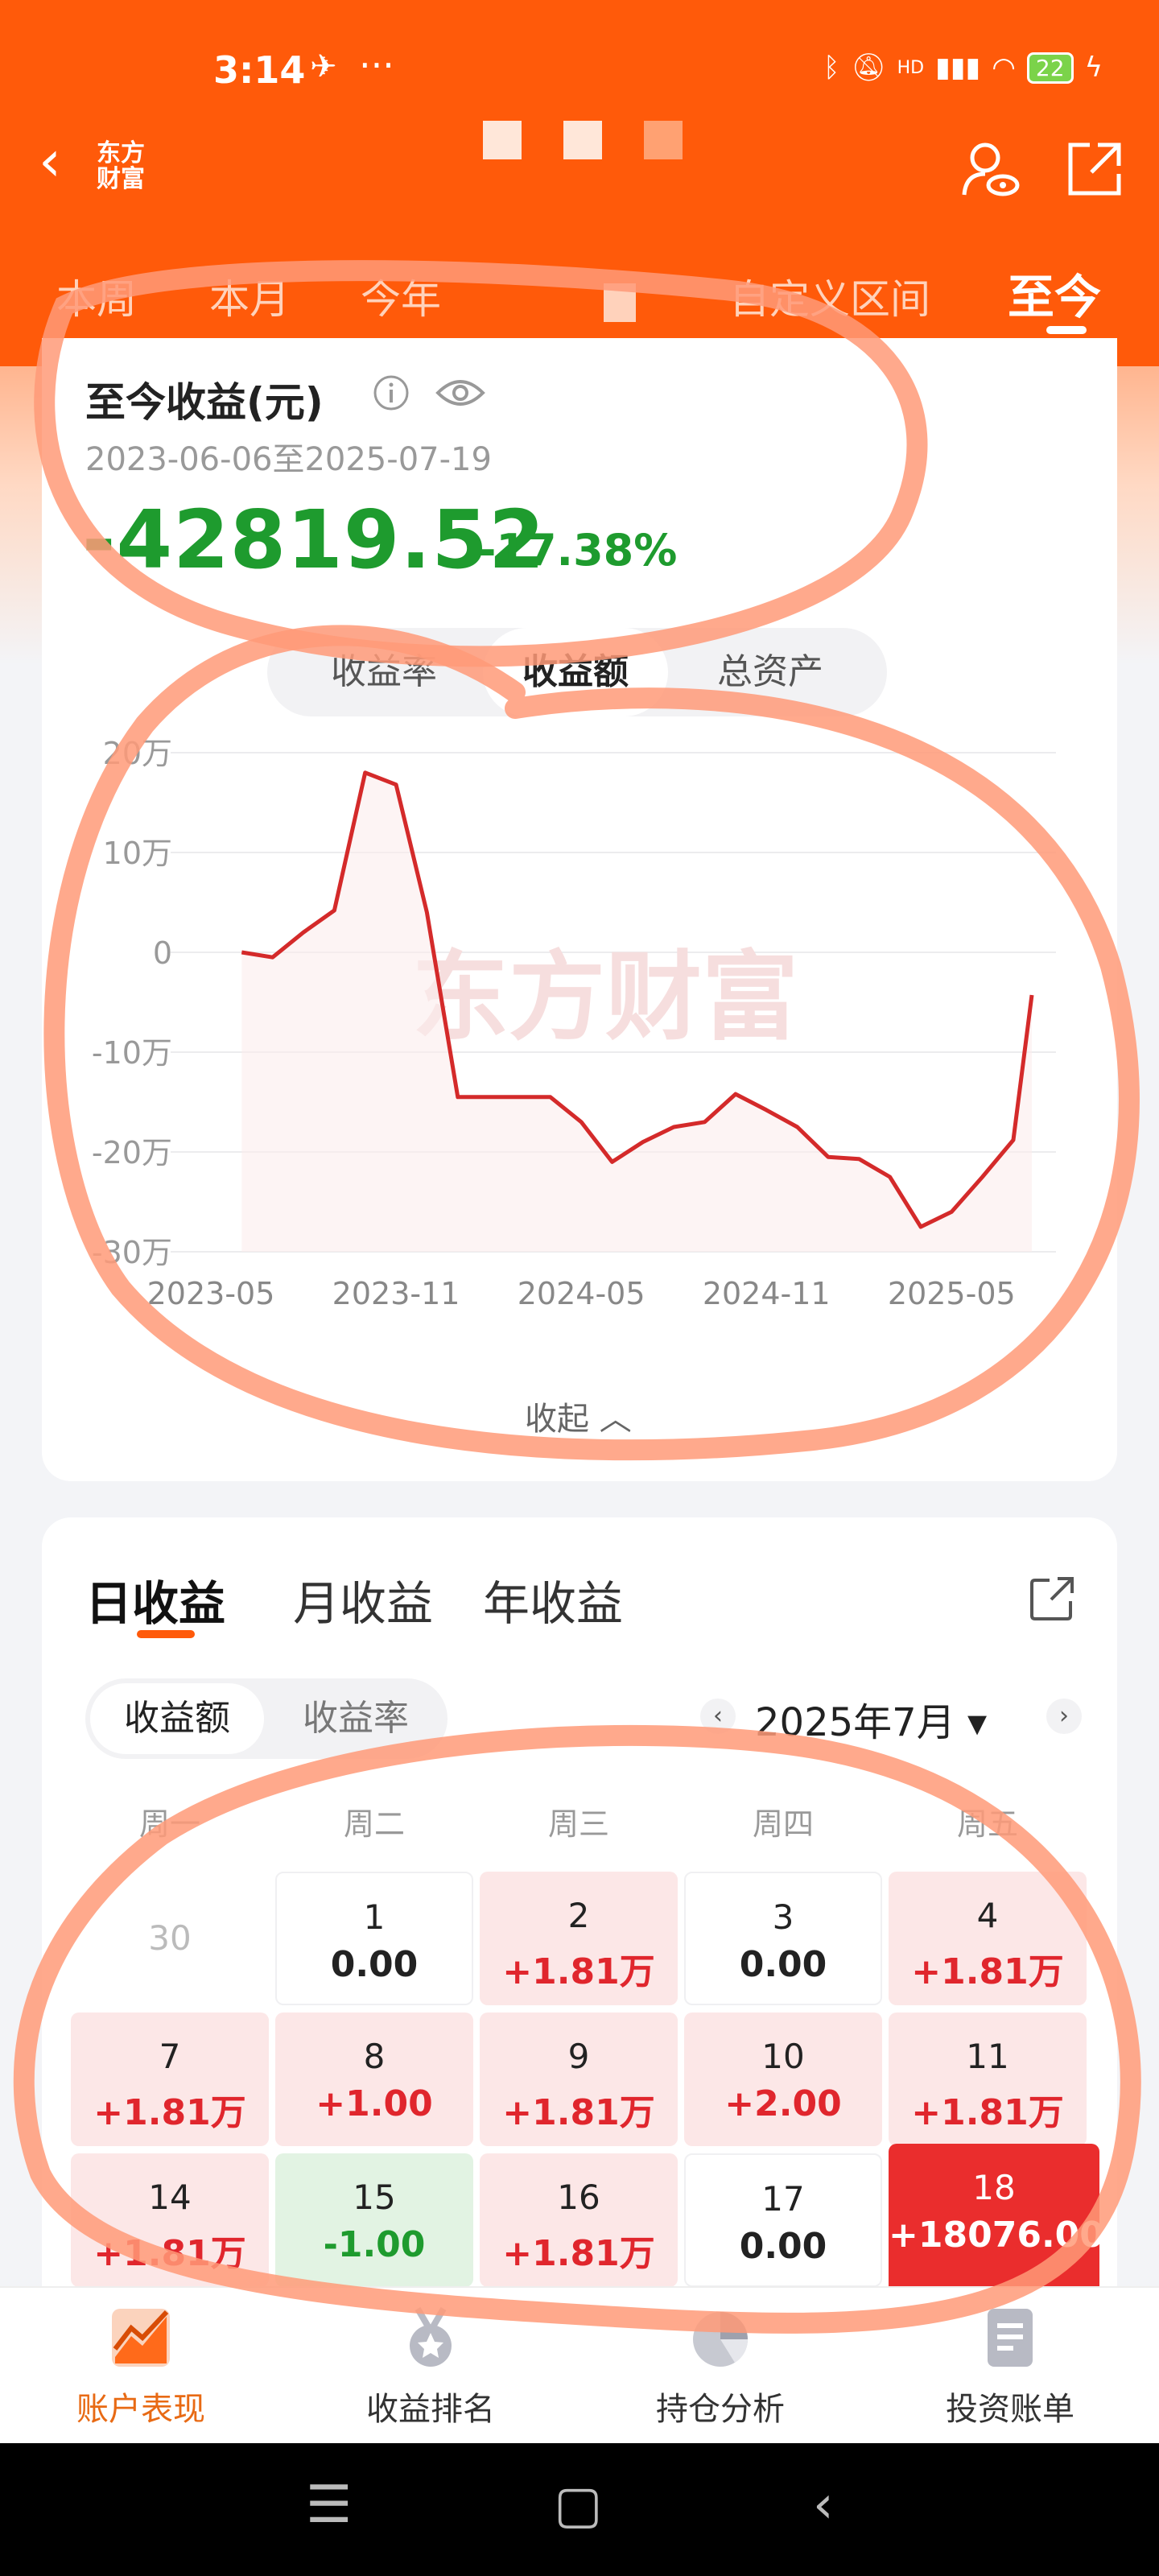 The width and height of the screenshot is (1159, 2576). I want to click on month-selector: ‹ 2025年7月 ▾ ›, so click(893, 1718).